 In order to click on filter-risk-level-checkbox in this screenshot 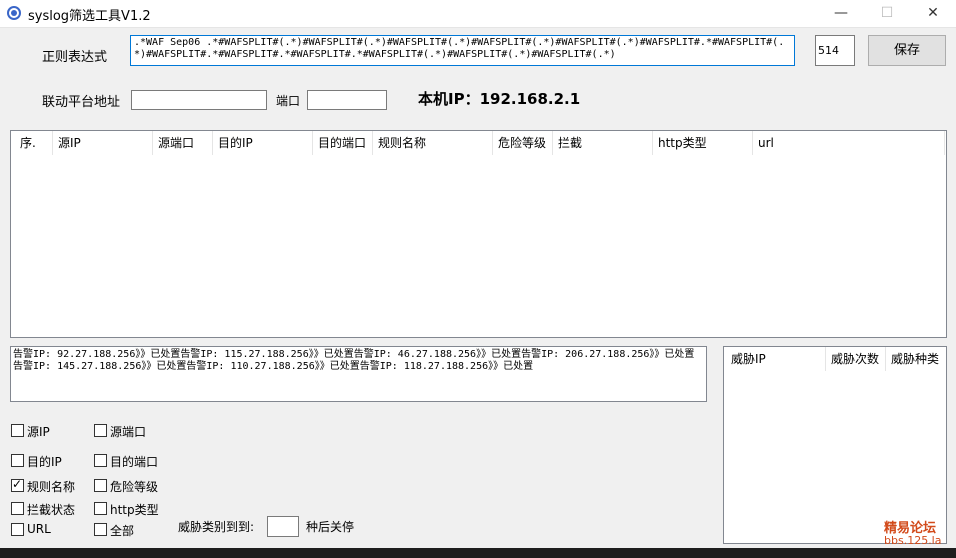, I will do `click(100, 485)`.